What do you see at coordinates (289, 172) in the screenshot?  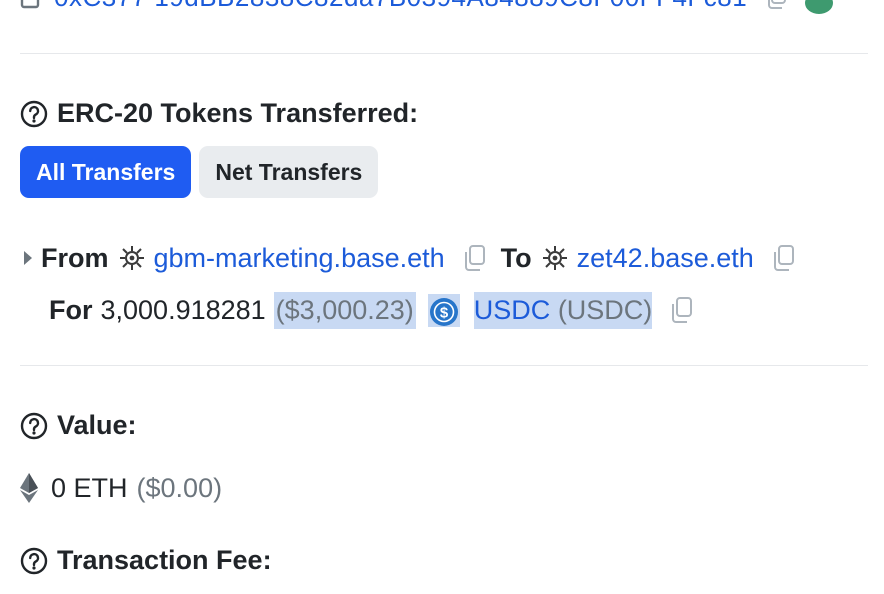 I see `tab-net-transfers: Net Transfers` at bounding box center [289, 172].